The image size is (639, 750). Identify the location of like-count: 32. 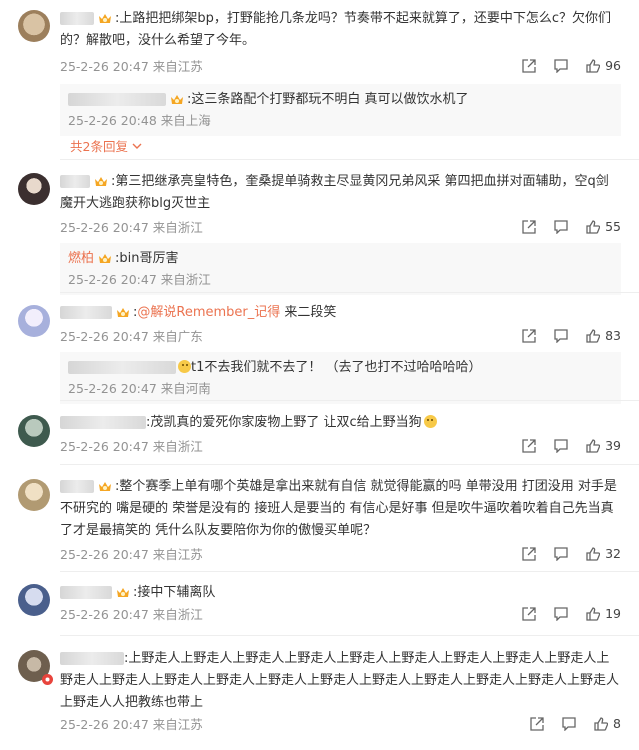
(613, 553).